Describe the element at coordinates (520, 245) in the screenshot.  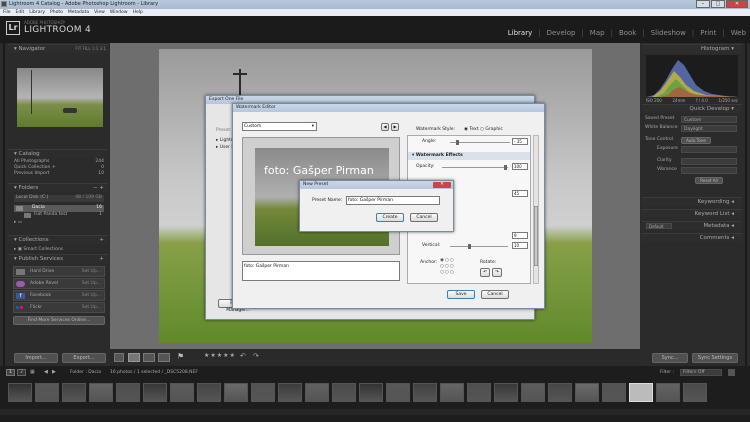
I see `vertical-value: 10` at that location.